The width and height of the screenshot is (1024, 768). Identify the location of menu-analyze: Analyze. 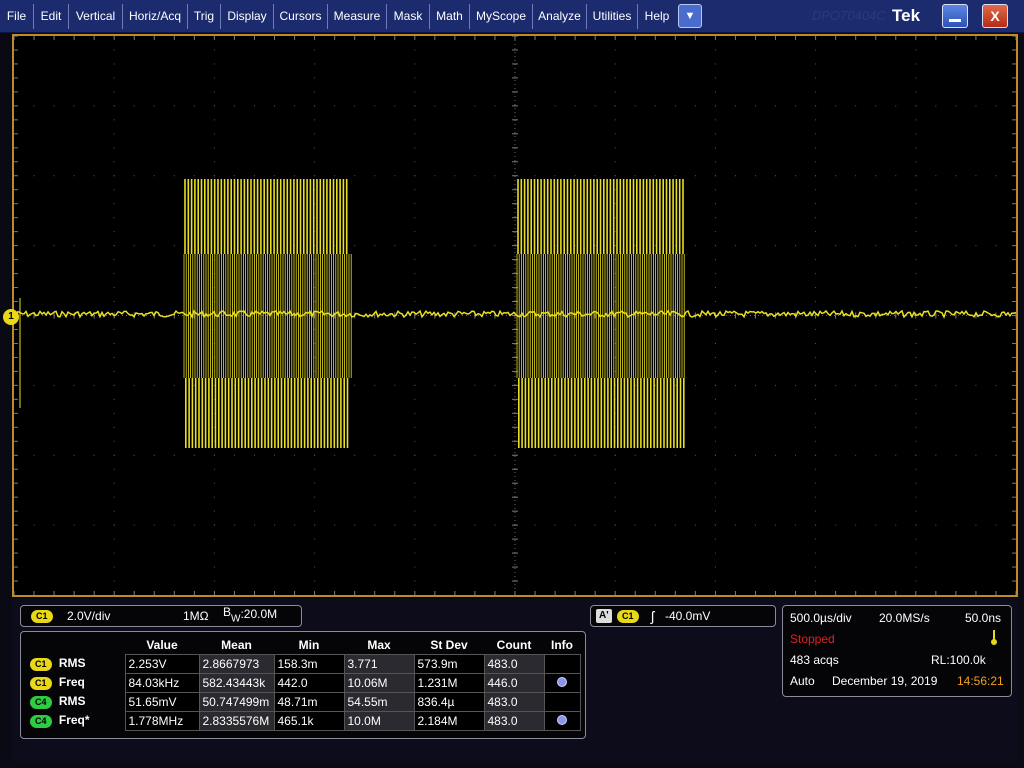
(559, 16).